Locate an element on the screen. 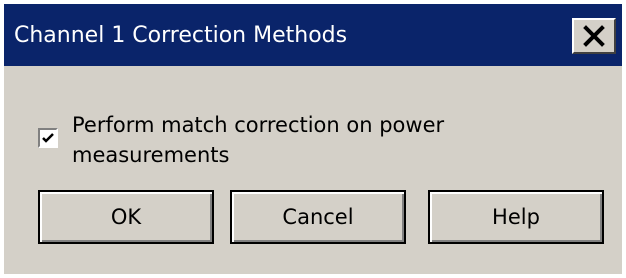 This screenshot has width=626, height=278. help-button: Help is located at coordinates (516, 217).